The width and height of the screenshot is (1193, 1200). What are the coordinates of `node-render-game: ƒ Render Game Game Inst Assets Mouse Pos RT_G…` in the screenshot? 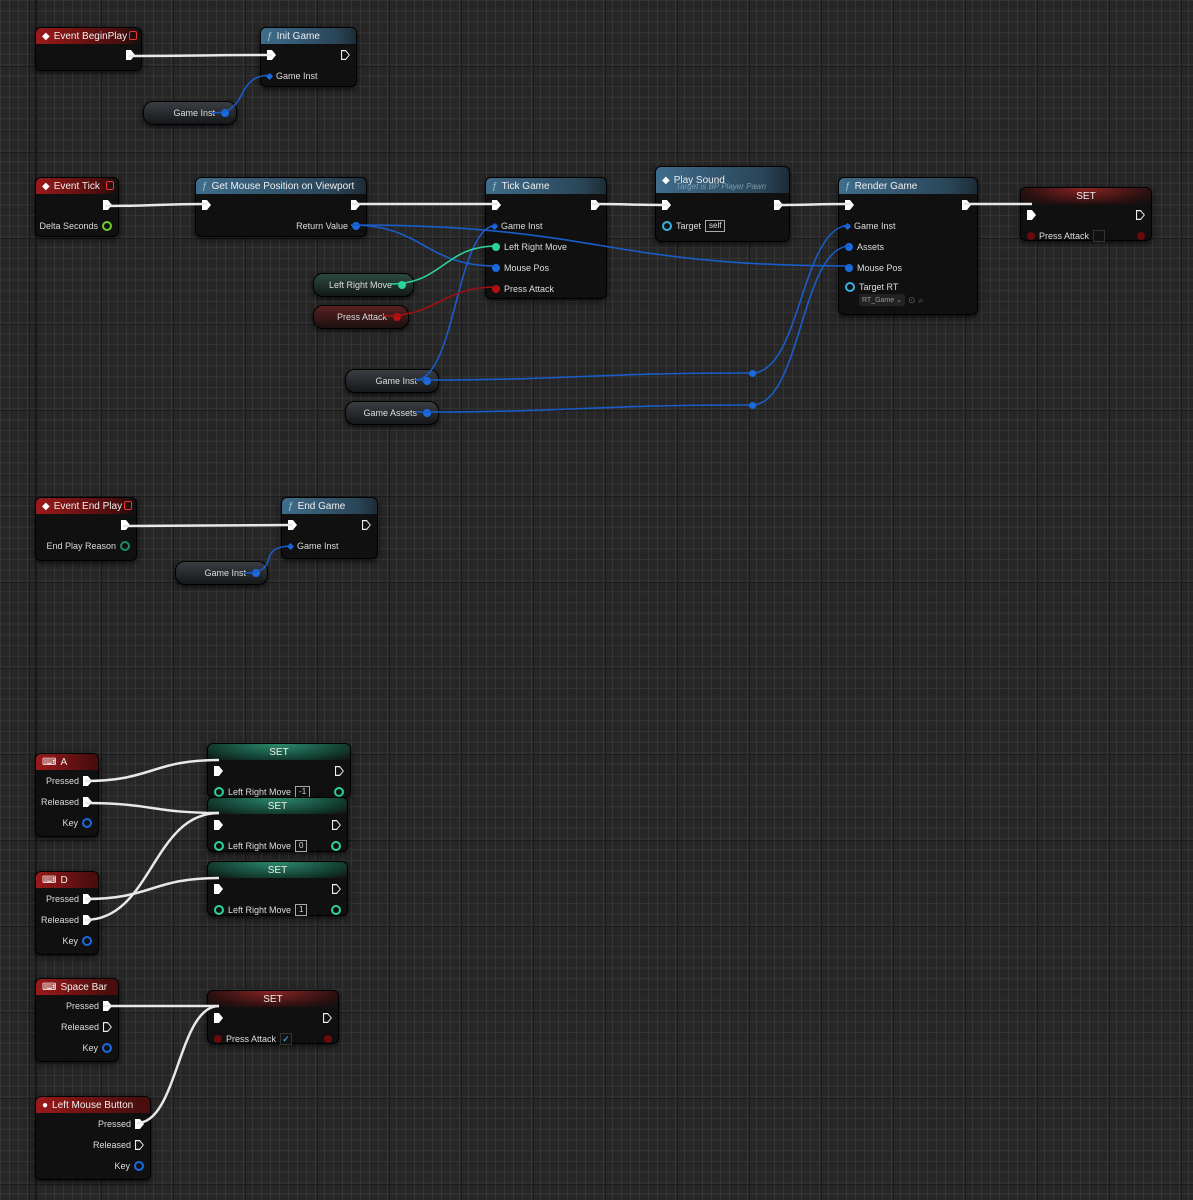 It's located at (908, 246).